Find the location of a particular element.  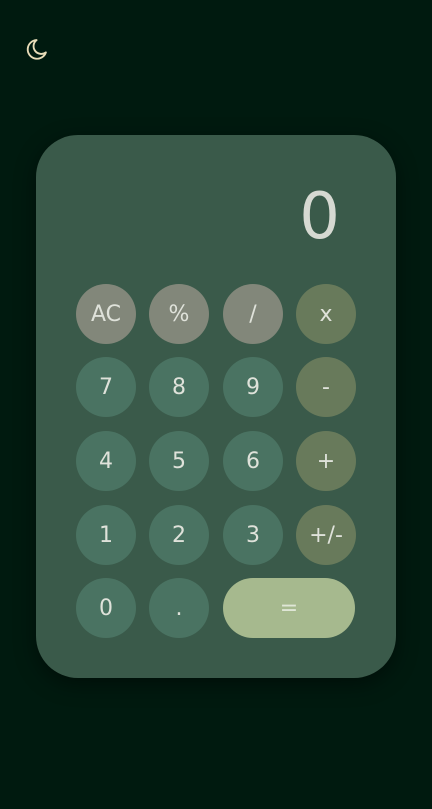

digit-6-button: 6 is located at coordinates (253, 461).